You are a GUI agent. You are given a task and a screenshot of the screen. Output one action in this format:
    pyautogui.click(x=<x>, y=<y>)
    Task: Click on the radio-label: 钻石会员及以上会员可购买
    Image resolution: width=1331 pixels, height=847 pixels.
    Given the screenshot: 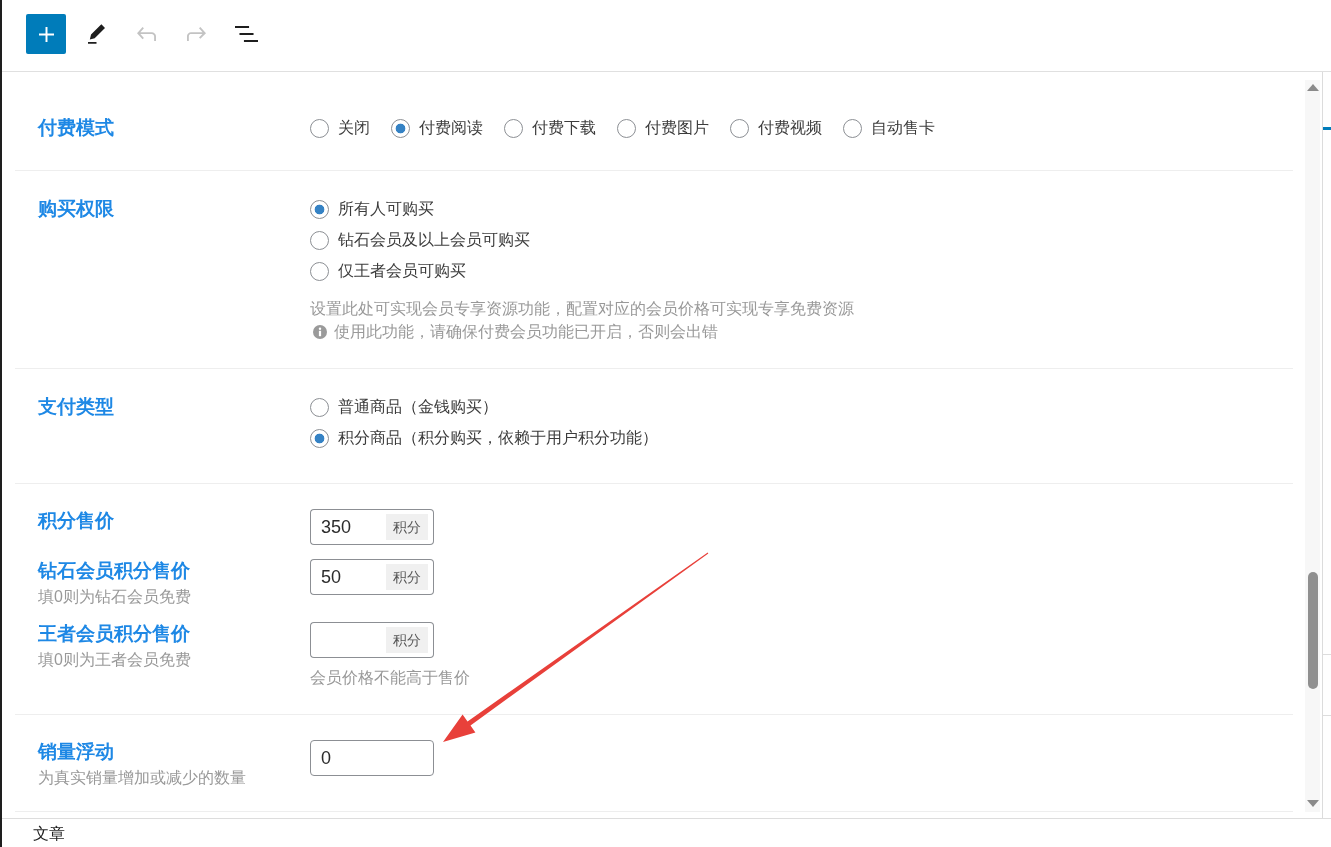 What is the action you would take?
    pyautogui.click(x=434, y=240)
    